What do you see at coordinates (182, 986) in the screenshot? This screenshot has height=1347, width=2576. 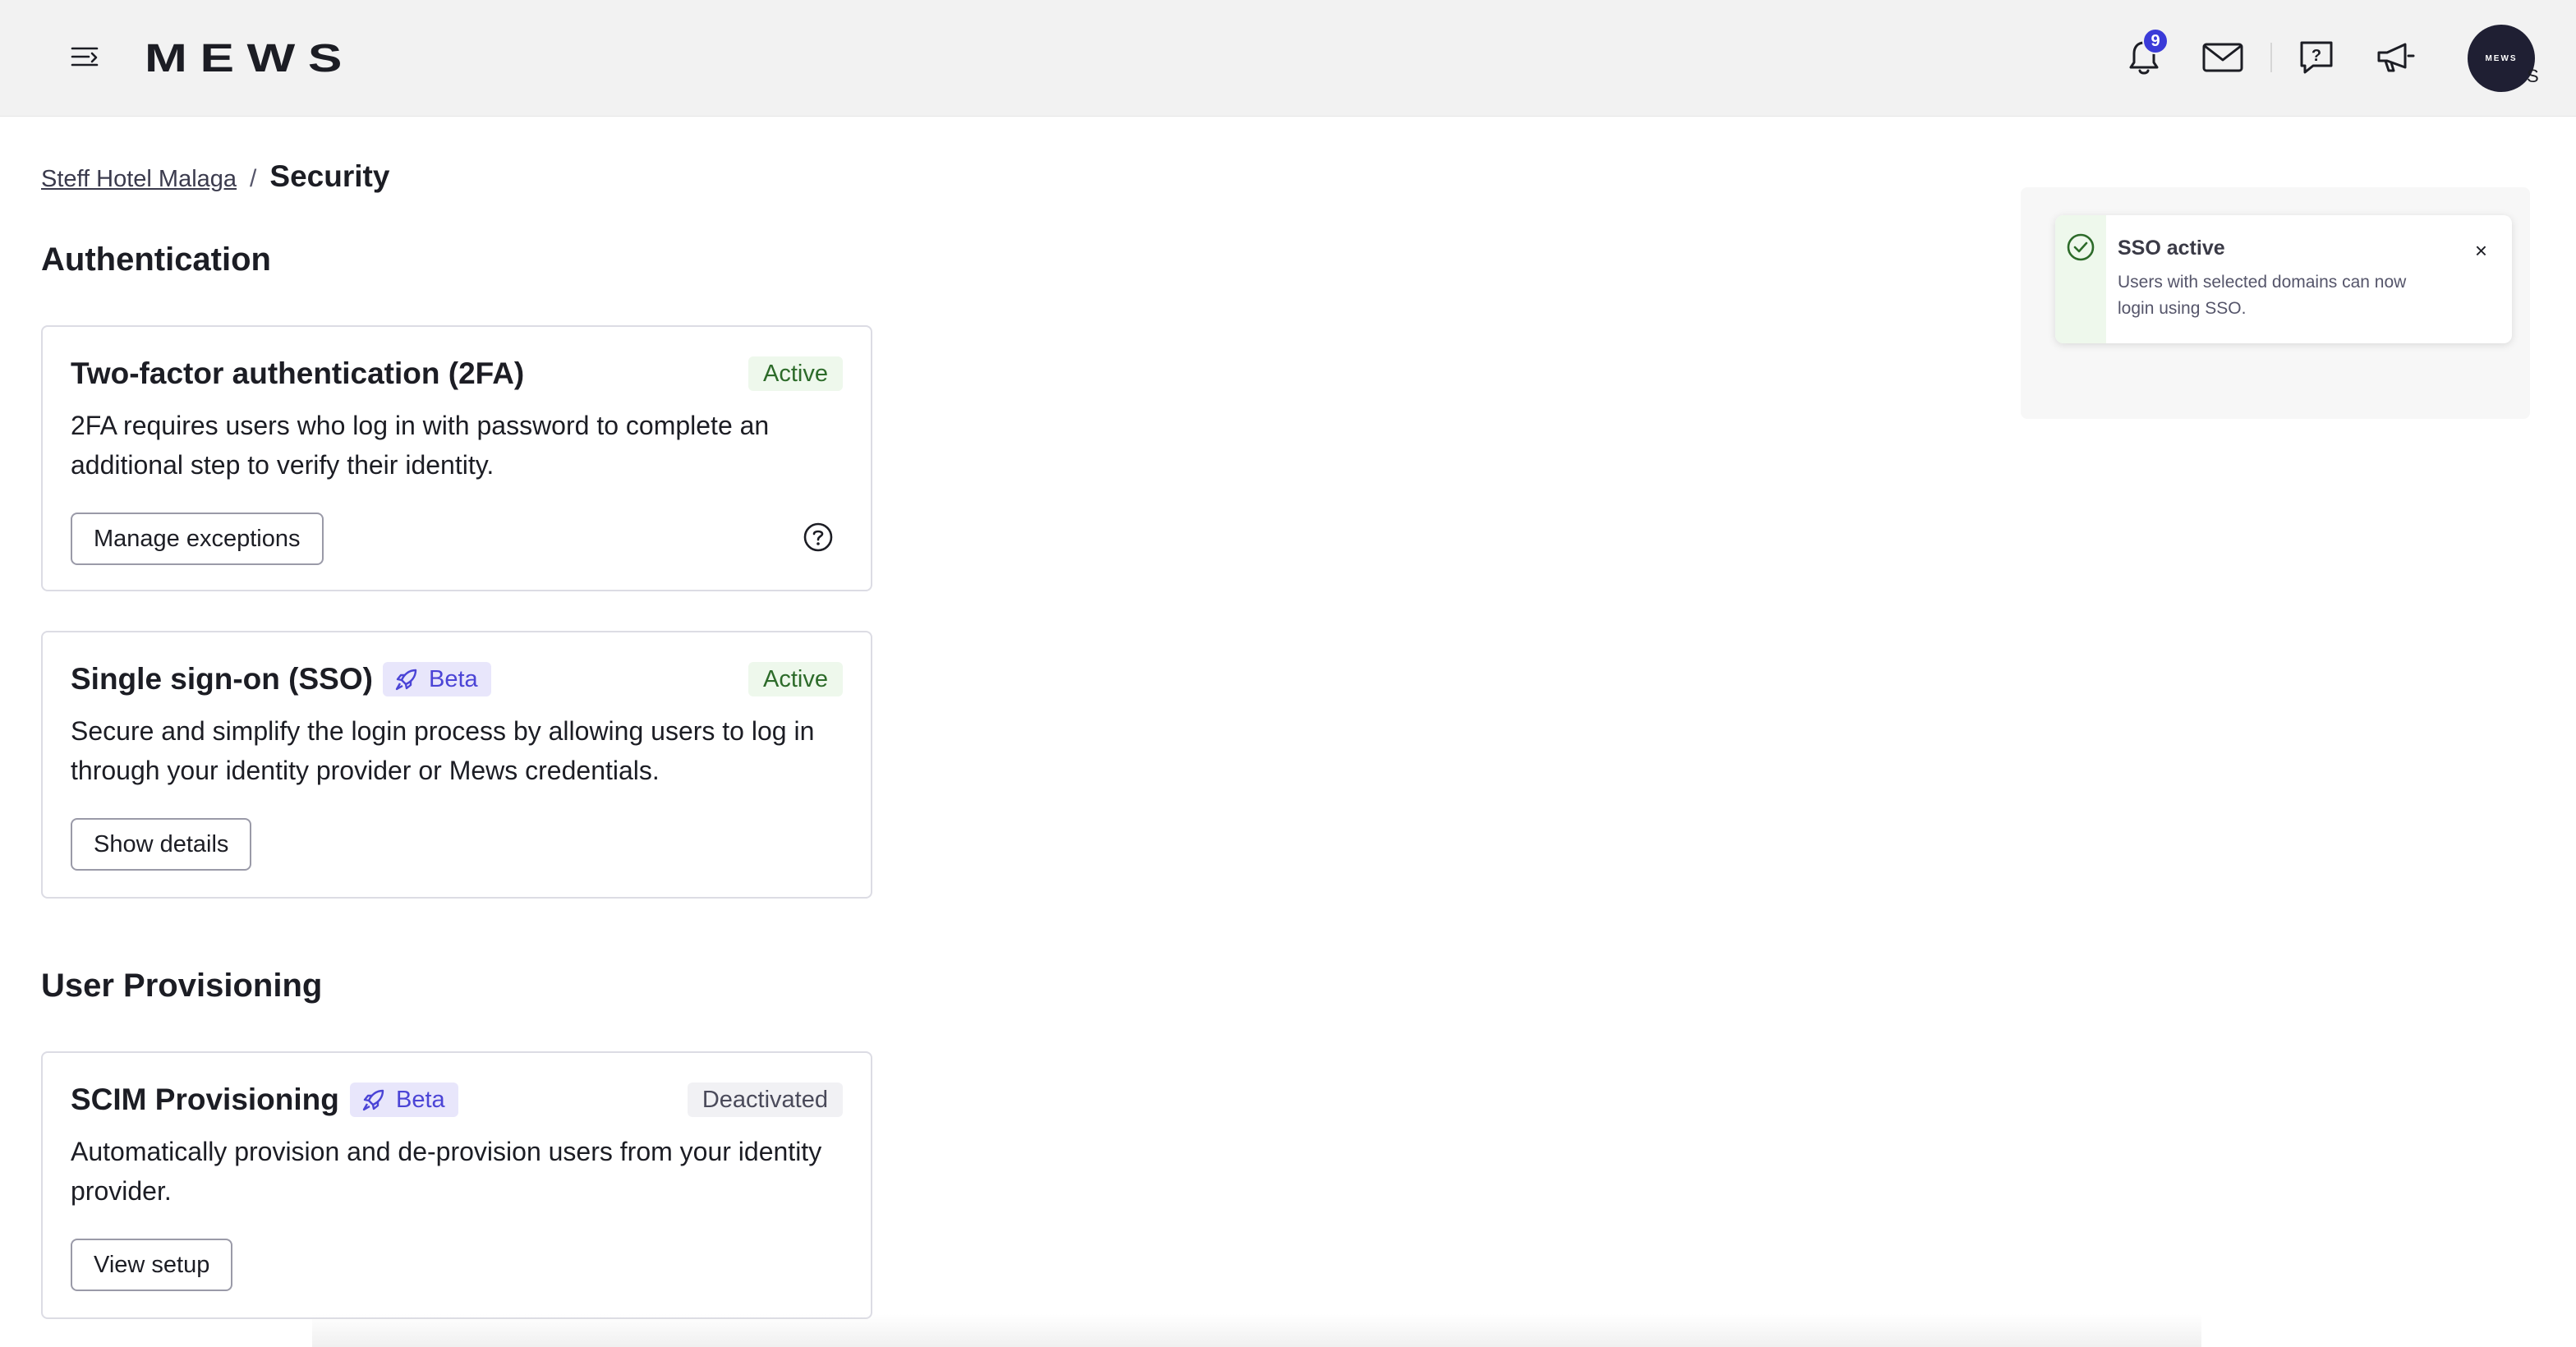 I see `user-provisioning-heading: User Provisioning` at bounding box center [182, 986].